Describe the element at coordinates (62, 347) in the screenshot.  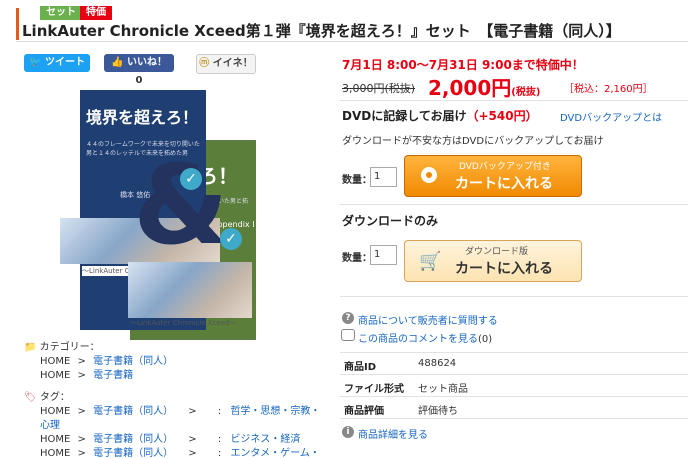
I see `category-label: 📁 カテゴリー：` at that location.